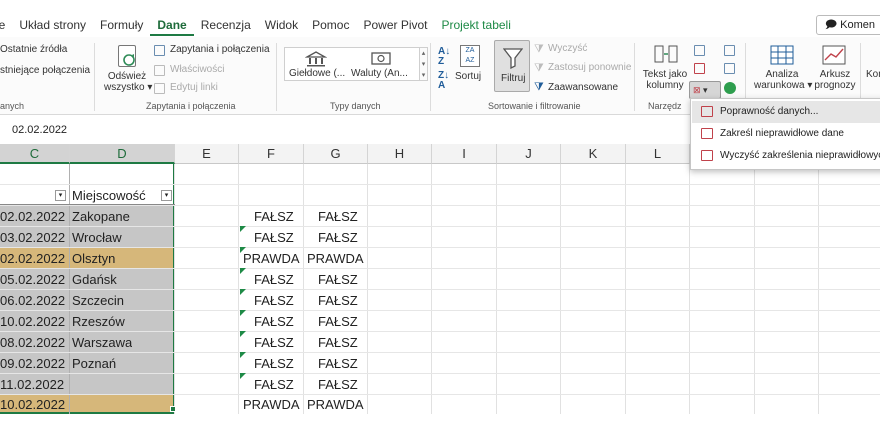 The image size is (880, 437). Describe the element at coordinates (336, 154) in the screenshot. I see `column-header-g: G` at that location.